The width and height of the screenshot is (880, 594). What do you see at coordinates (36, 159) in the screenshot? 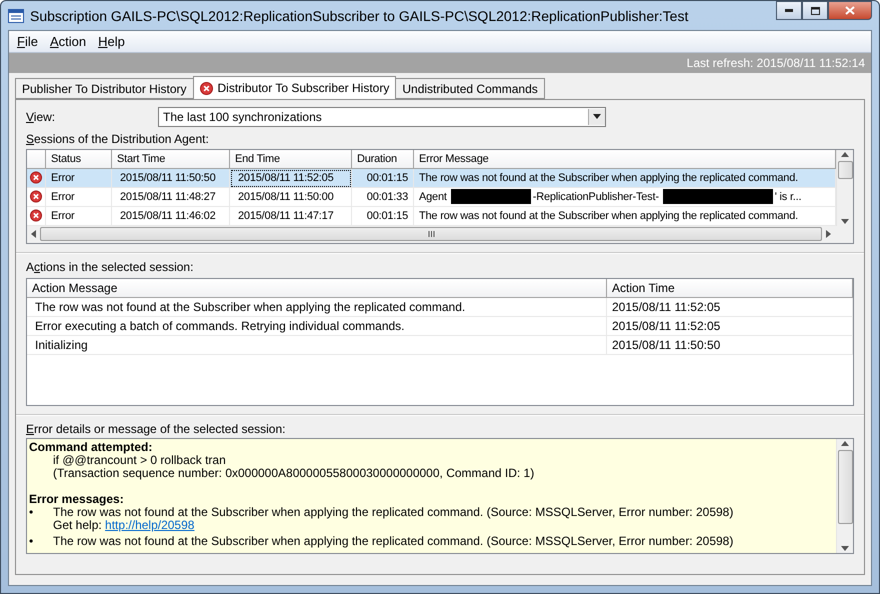
I see `row-header` at bounding box center [36, 159].